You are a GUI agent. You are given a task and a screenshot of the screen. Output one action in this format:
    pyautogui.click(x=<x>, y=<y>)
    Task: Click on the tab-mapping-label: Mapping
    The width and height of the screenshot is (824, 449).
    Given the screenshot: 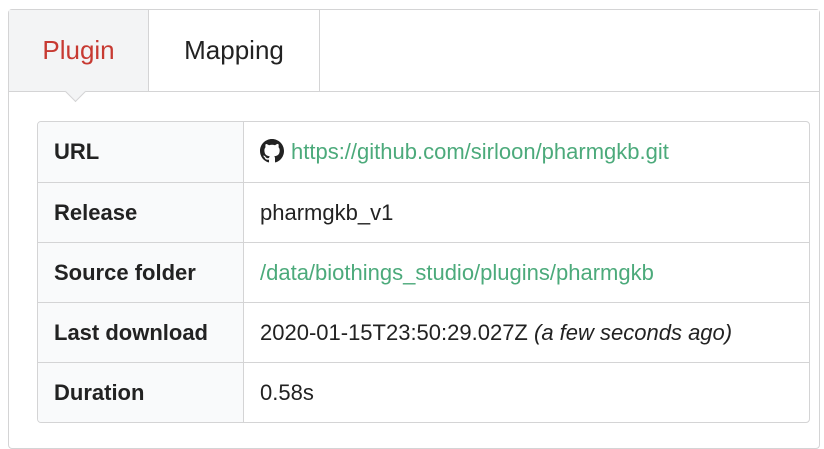 What is the action you would take?
    pyautogui.click(x=234, y=50)
    